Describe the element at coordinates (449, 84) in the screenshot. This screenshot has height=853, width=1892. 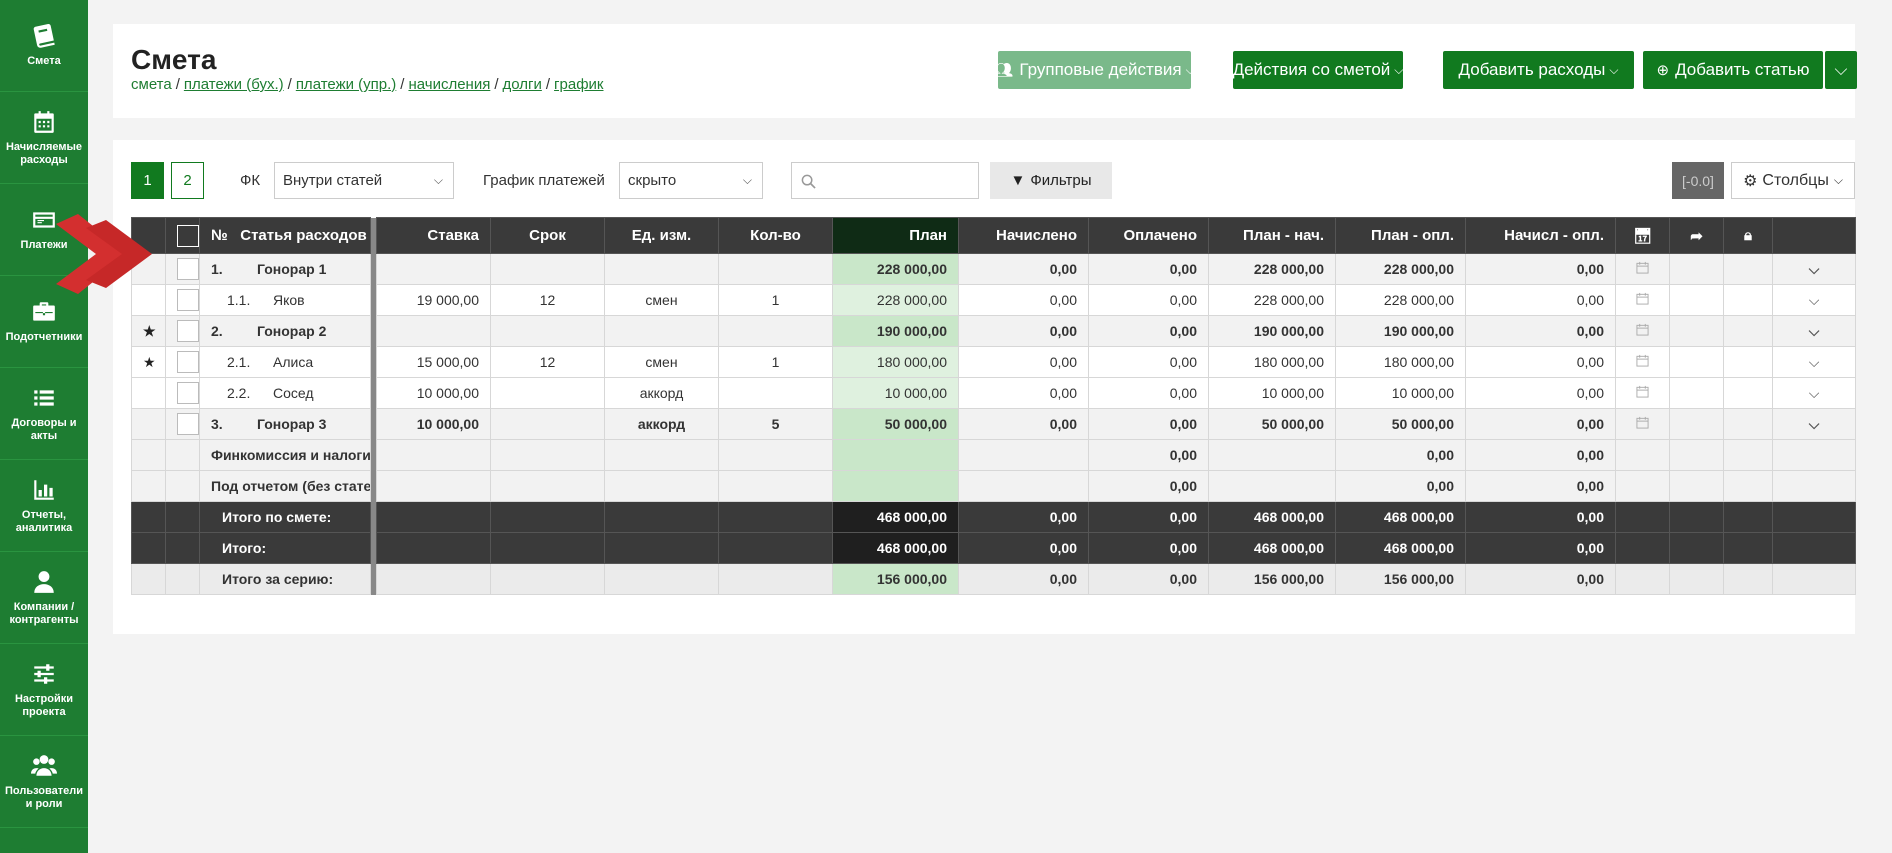
I see `breadcrumb-accruals: начисления` at that location.